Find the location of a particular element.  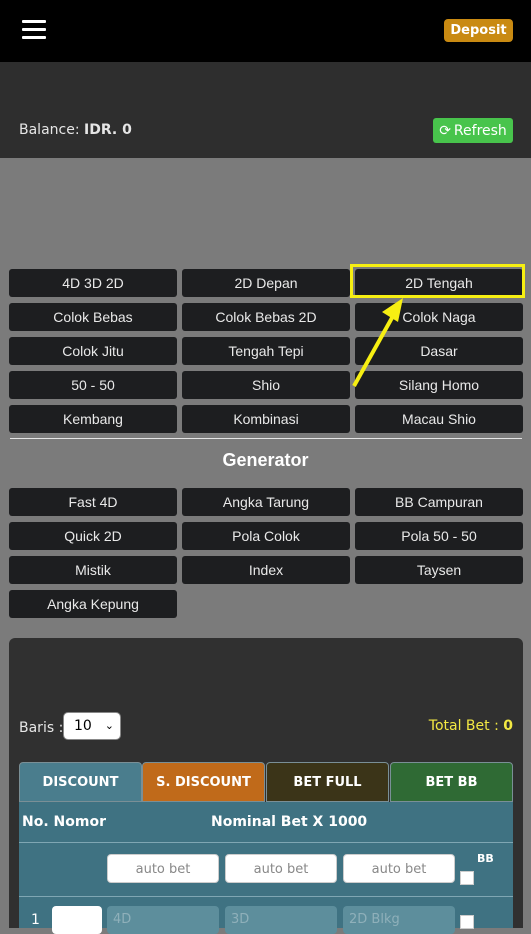

generator-title: Generator is located at coordinates (265, 460).